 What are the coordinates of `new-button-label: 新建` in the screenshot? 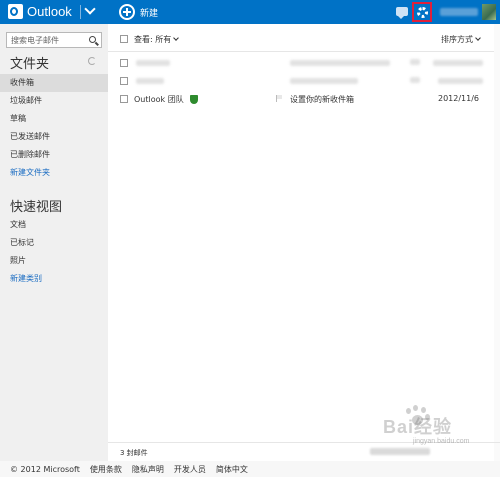 It's located at (149, 13).